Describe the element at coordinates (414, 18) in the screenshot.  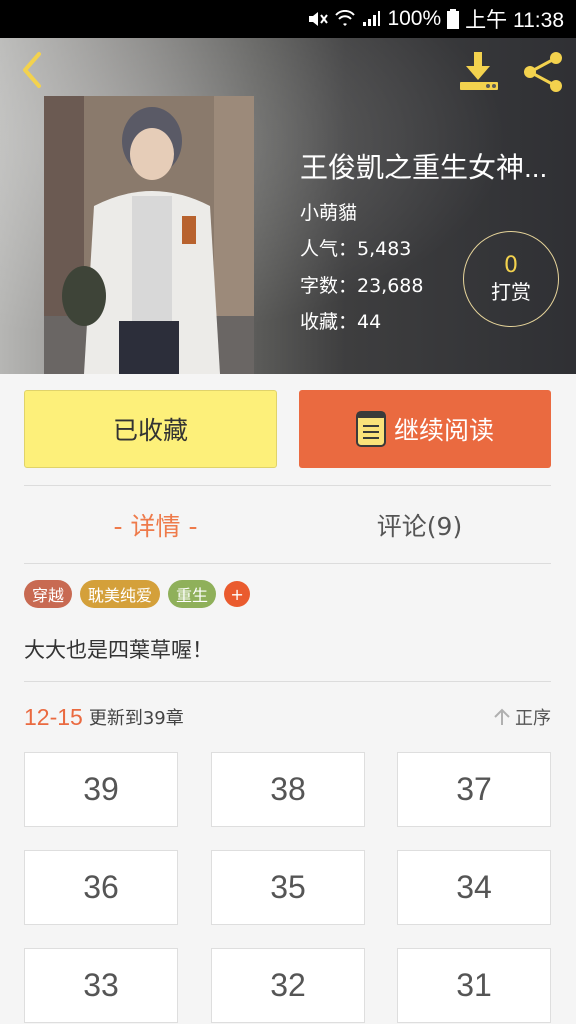
I see `battery-percent: 100%` at that location.